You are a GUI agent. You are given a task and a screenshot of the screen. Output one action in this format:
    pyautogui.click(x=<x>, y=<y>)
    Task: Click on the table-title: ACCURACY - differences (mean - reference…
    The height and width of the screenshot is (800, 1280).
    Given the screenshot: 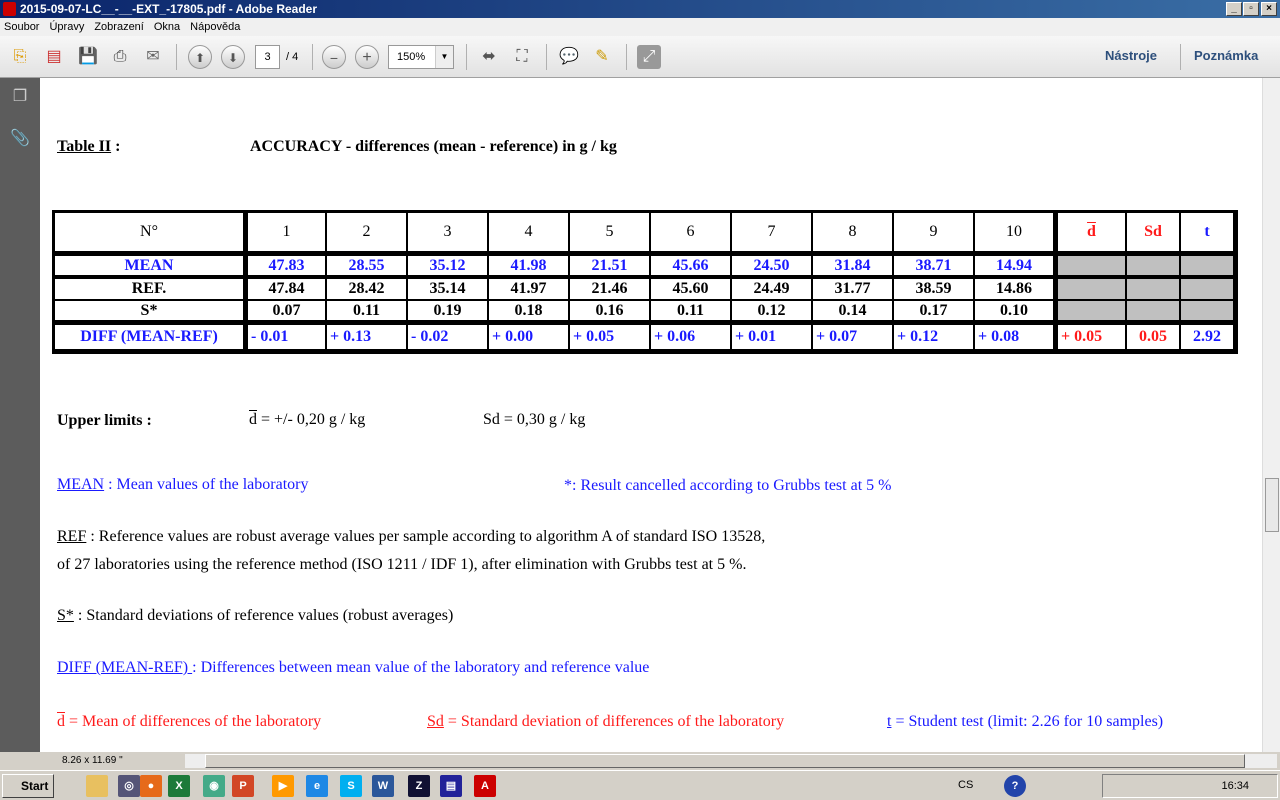 What is the action you would take?
    pyautogui.click(x=433, y=146)
    